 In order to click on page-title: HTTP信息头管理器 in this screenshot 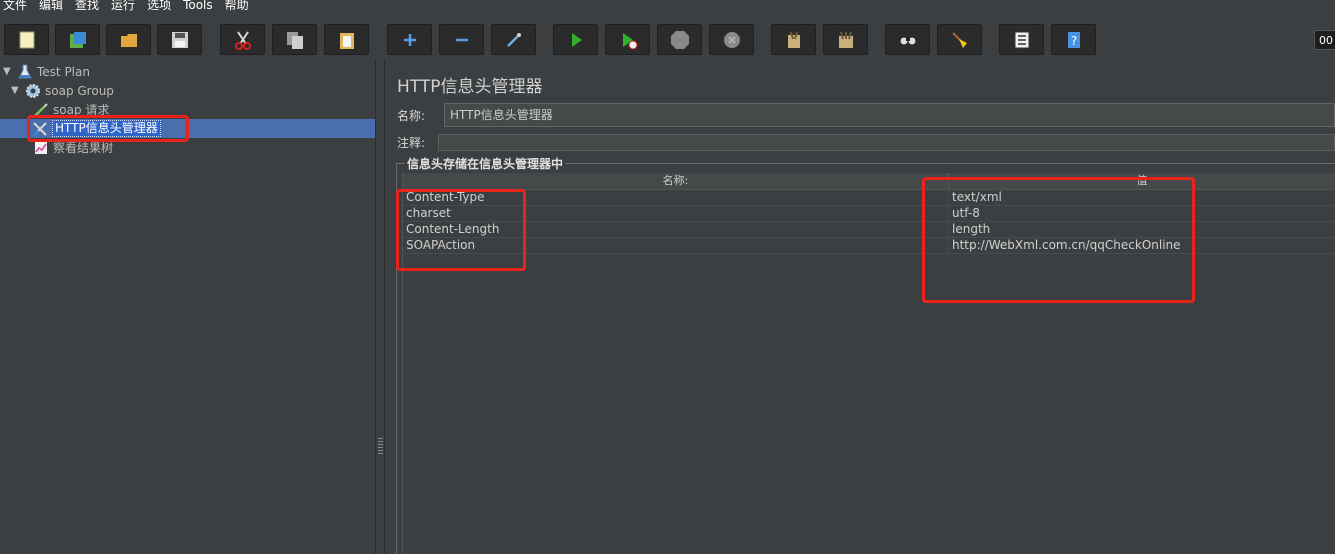, I will do `click(470, 87)`.